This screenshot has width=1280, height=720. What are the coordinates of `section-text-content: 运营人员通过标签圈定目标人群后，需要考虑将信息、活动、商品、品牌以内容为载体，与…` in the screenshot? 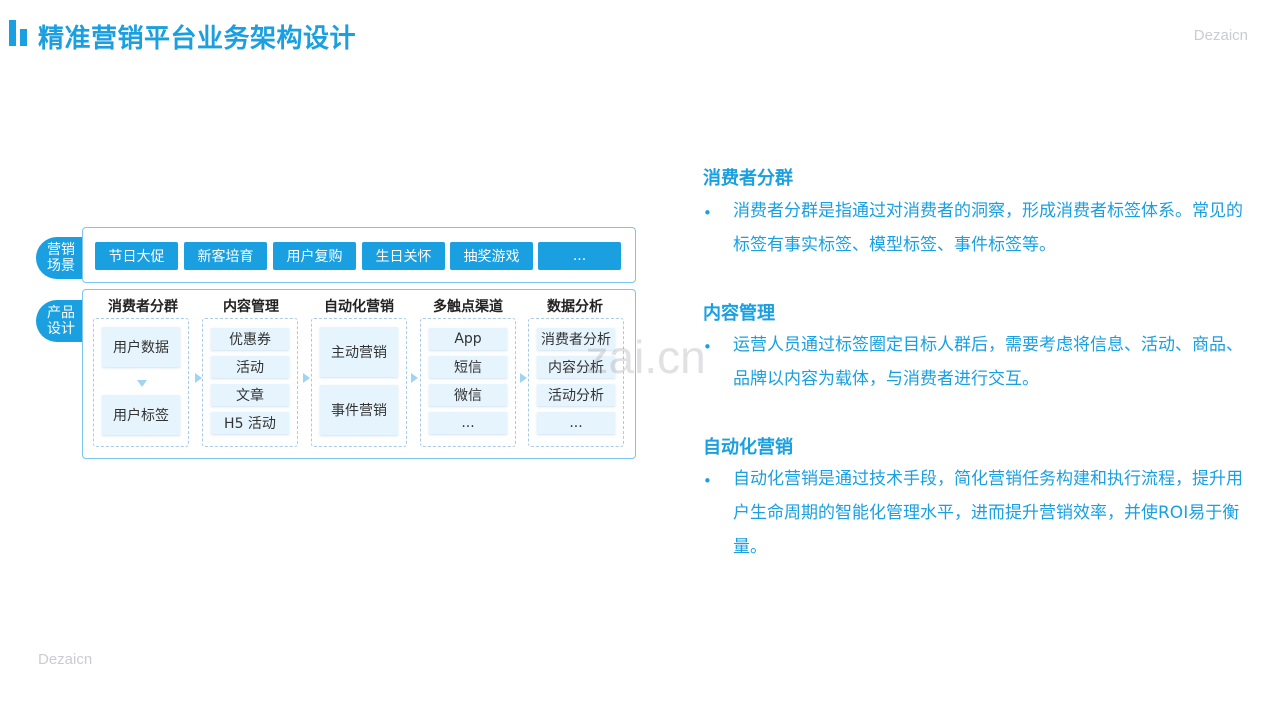 It's located at (988, 362).